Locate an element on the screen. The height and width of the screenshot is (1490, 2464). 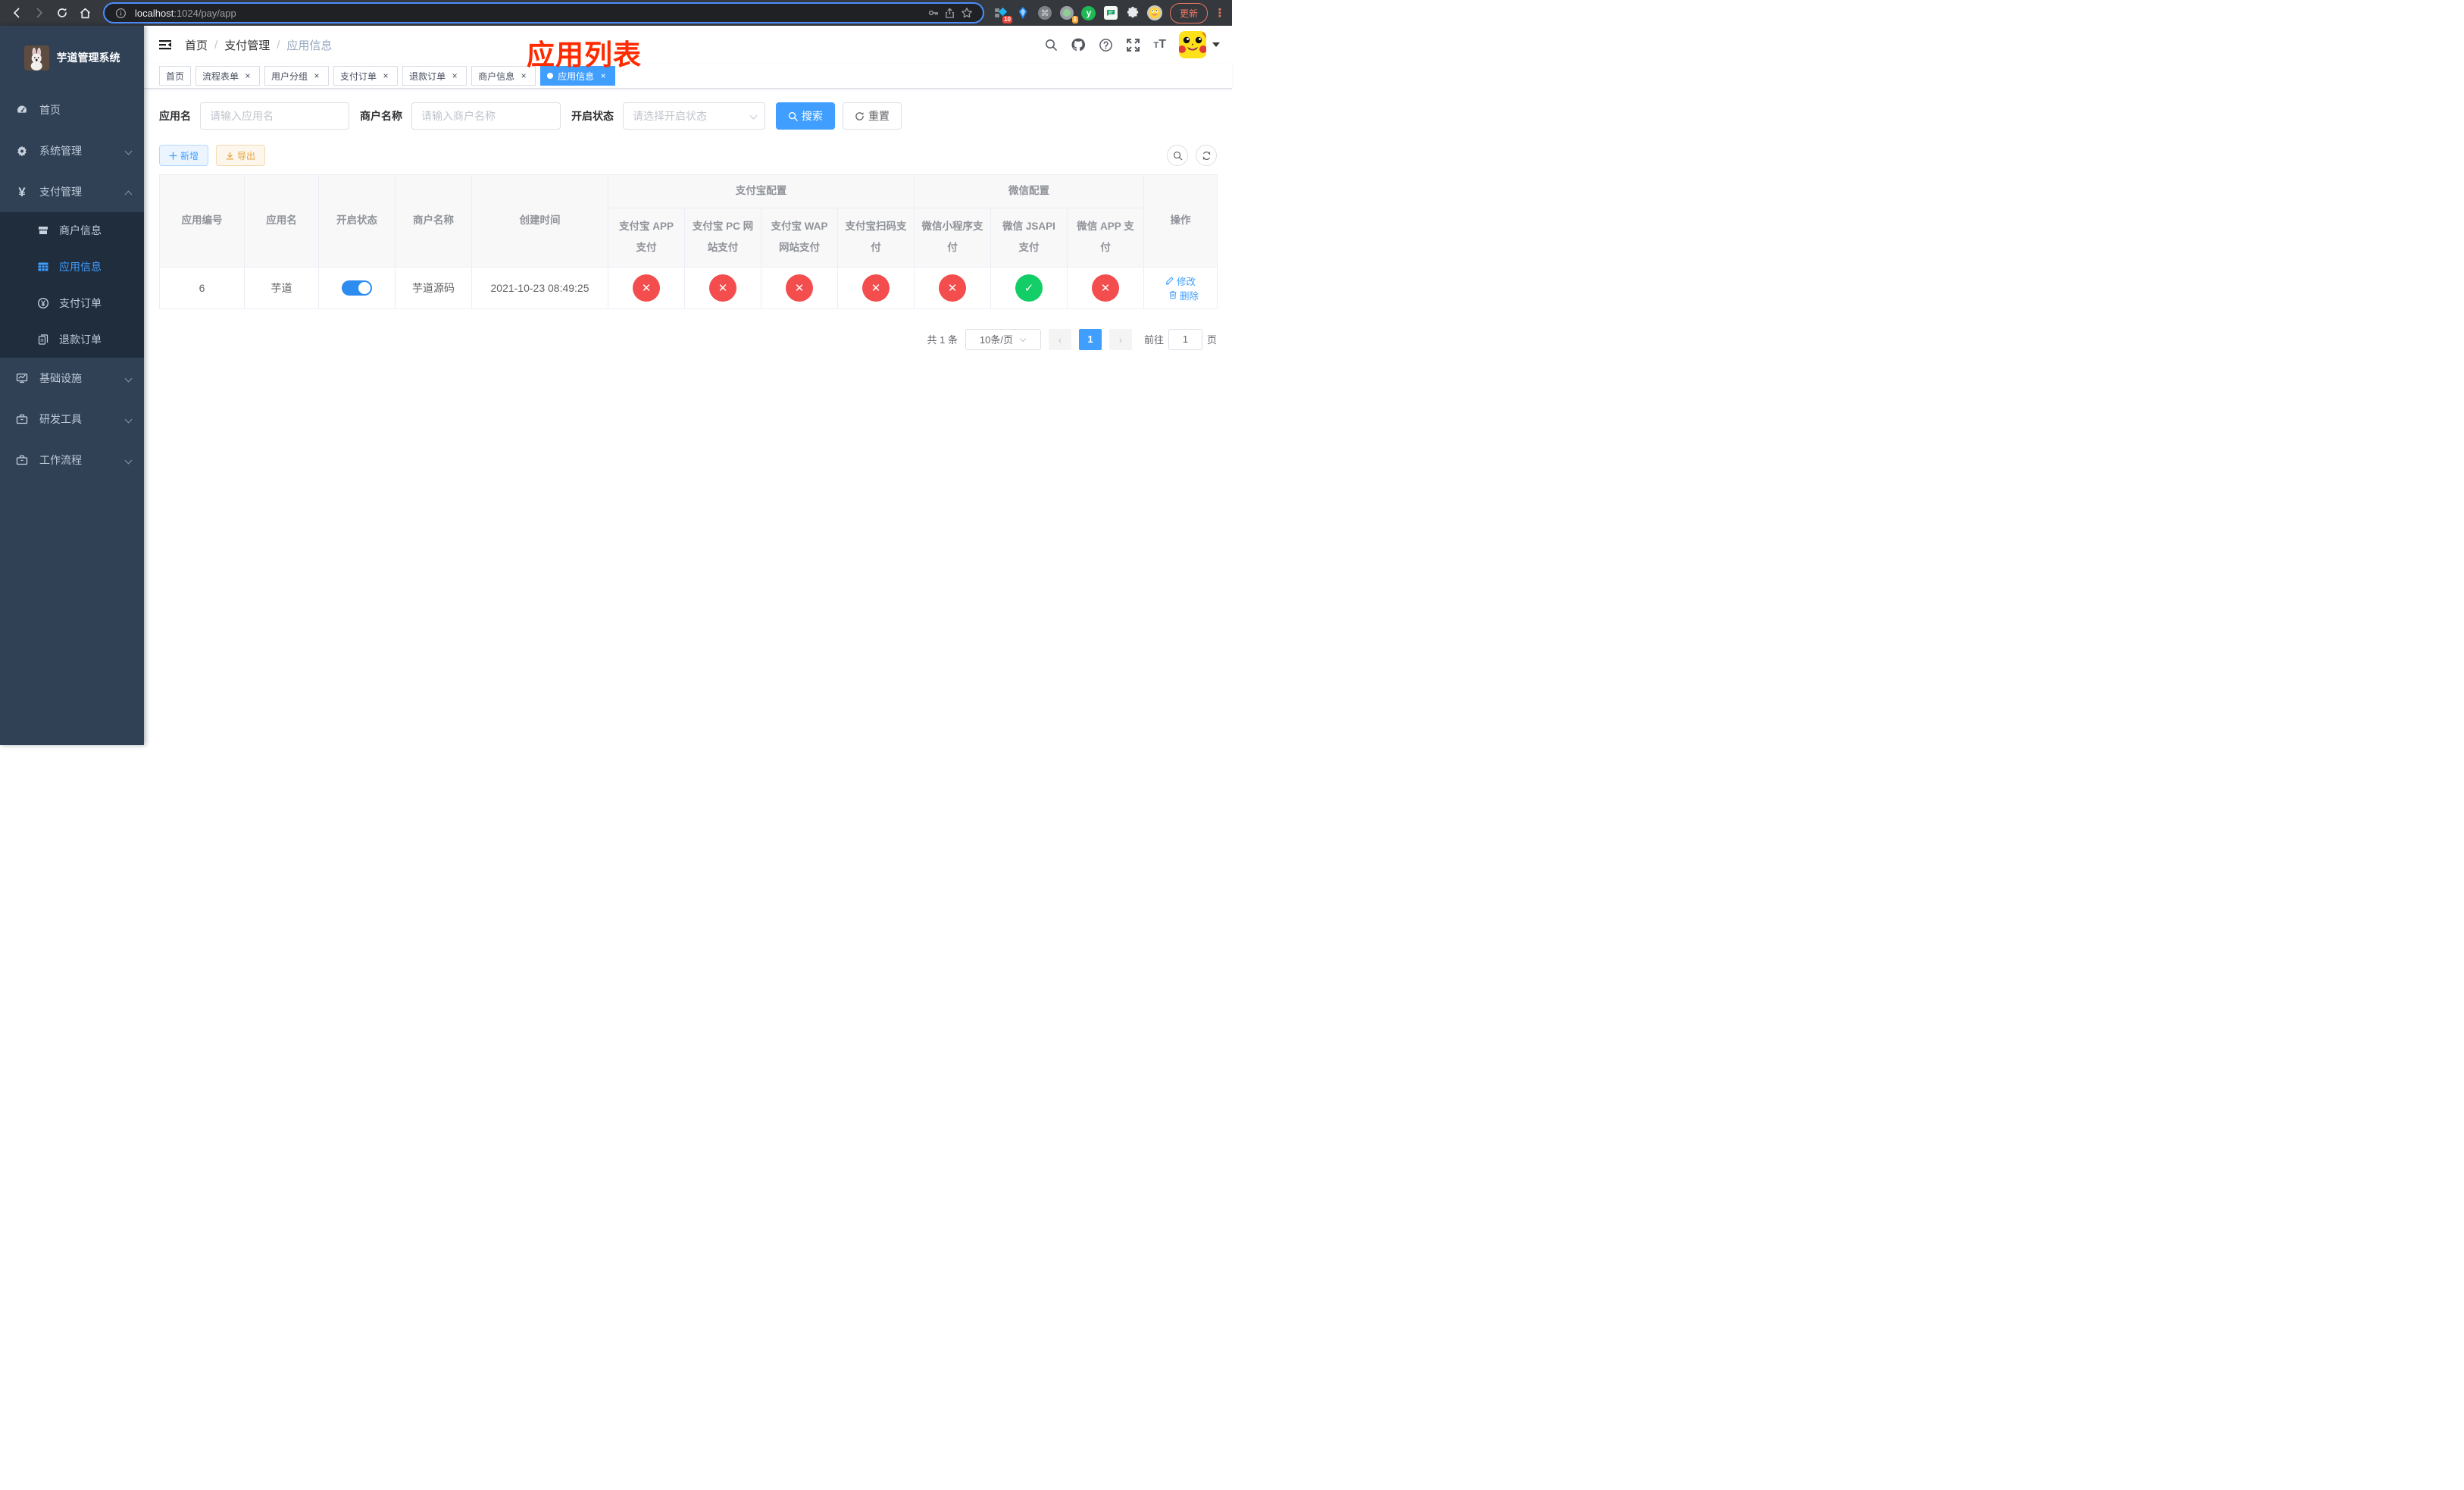
user-avatar is located at coordinates (1192, 44).